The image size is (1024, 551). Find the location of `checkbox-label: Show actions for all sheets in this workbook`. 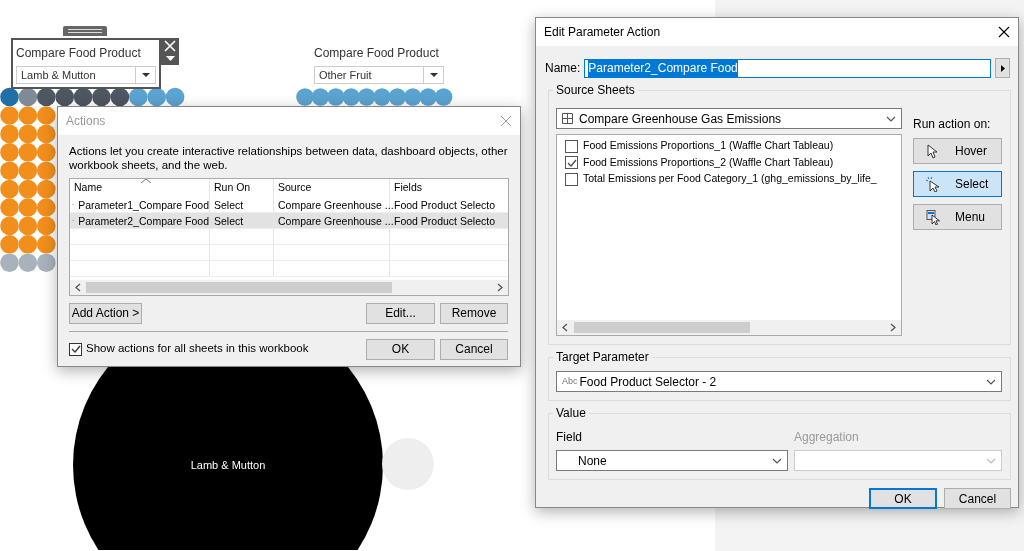

checkbox-label: Show actions for all sheets in this workbook is located at coordinates (197, 349).